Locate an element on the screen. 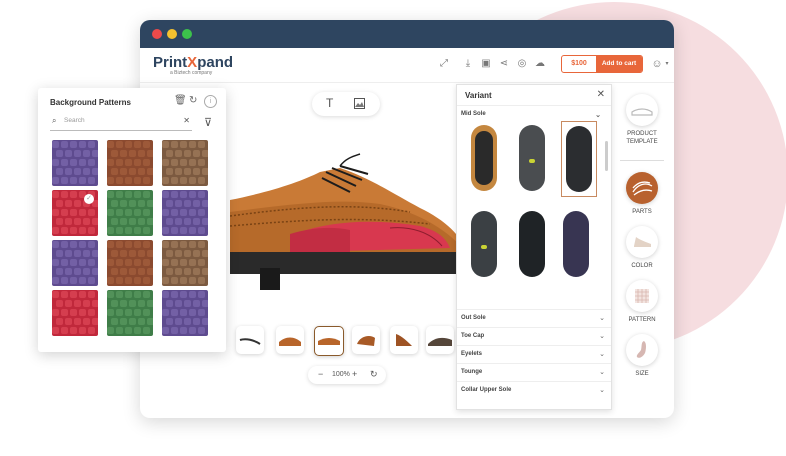  sidebar-item-label: COLOR is located at coordinates (642, 266).